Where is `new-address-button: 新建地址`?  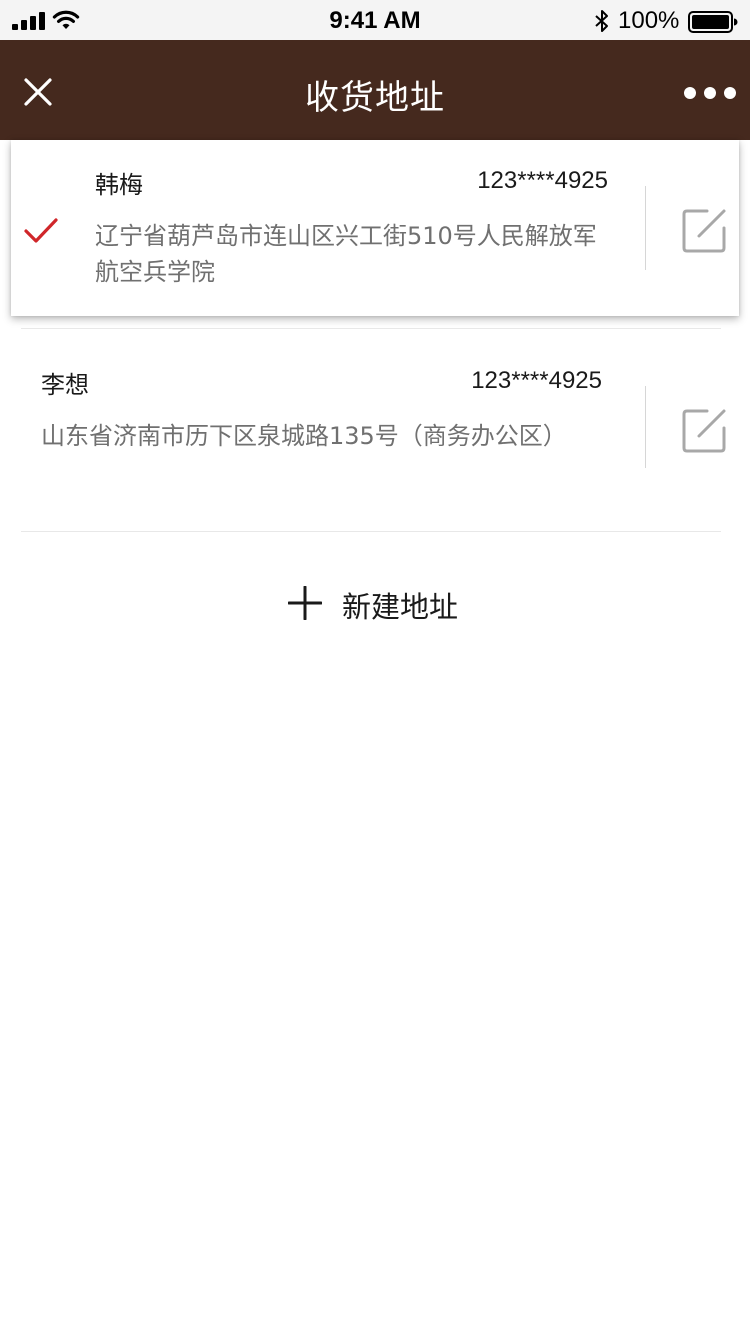 new-address-button: 新建地址 is located at coordinates (380, 602).